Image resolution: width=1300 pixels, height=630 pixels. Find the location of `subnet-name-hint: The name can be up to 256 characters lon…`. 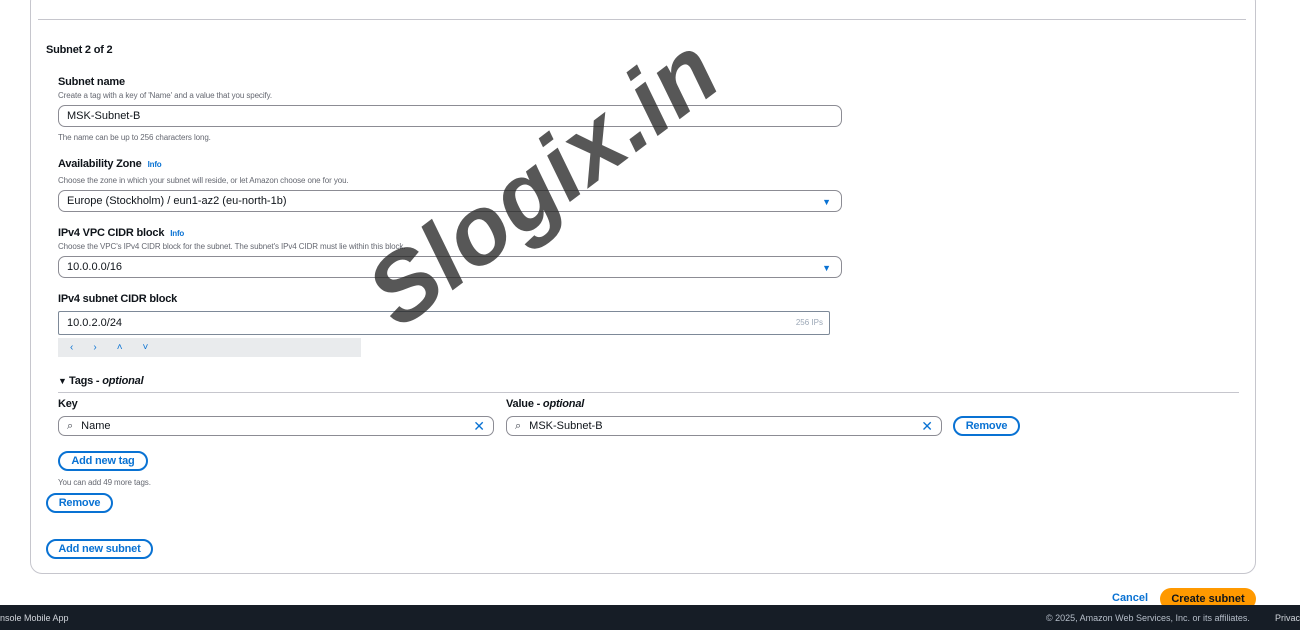

subnet-name-hint: The name can be up to 256 characters lon… is located at coordinates (134, 137).